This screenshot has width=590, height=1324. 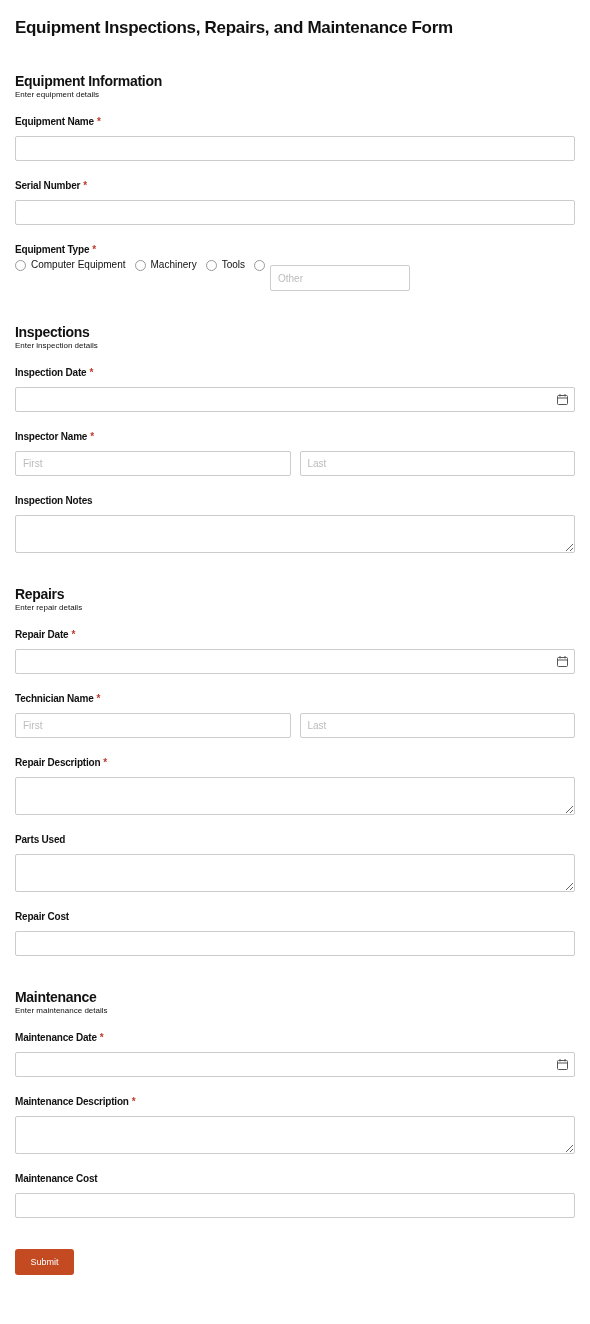 I want to click on option-label: Computer Equipment, so click(x=78, y=265).